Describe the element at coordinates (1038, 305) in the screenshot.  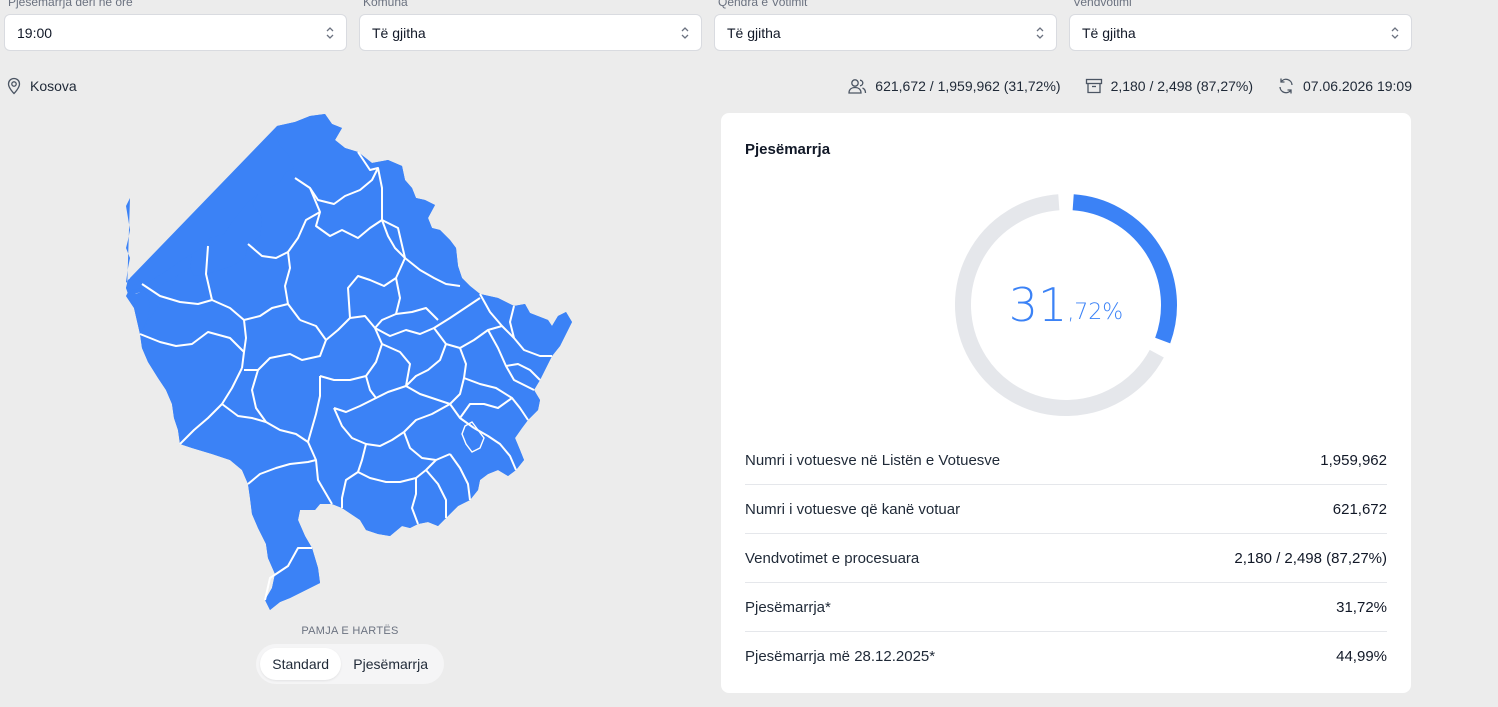
I see `donut-integer: 31` at that location.